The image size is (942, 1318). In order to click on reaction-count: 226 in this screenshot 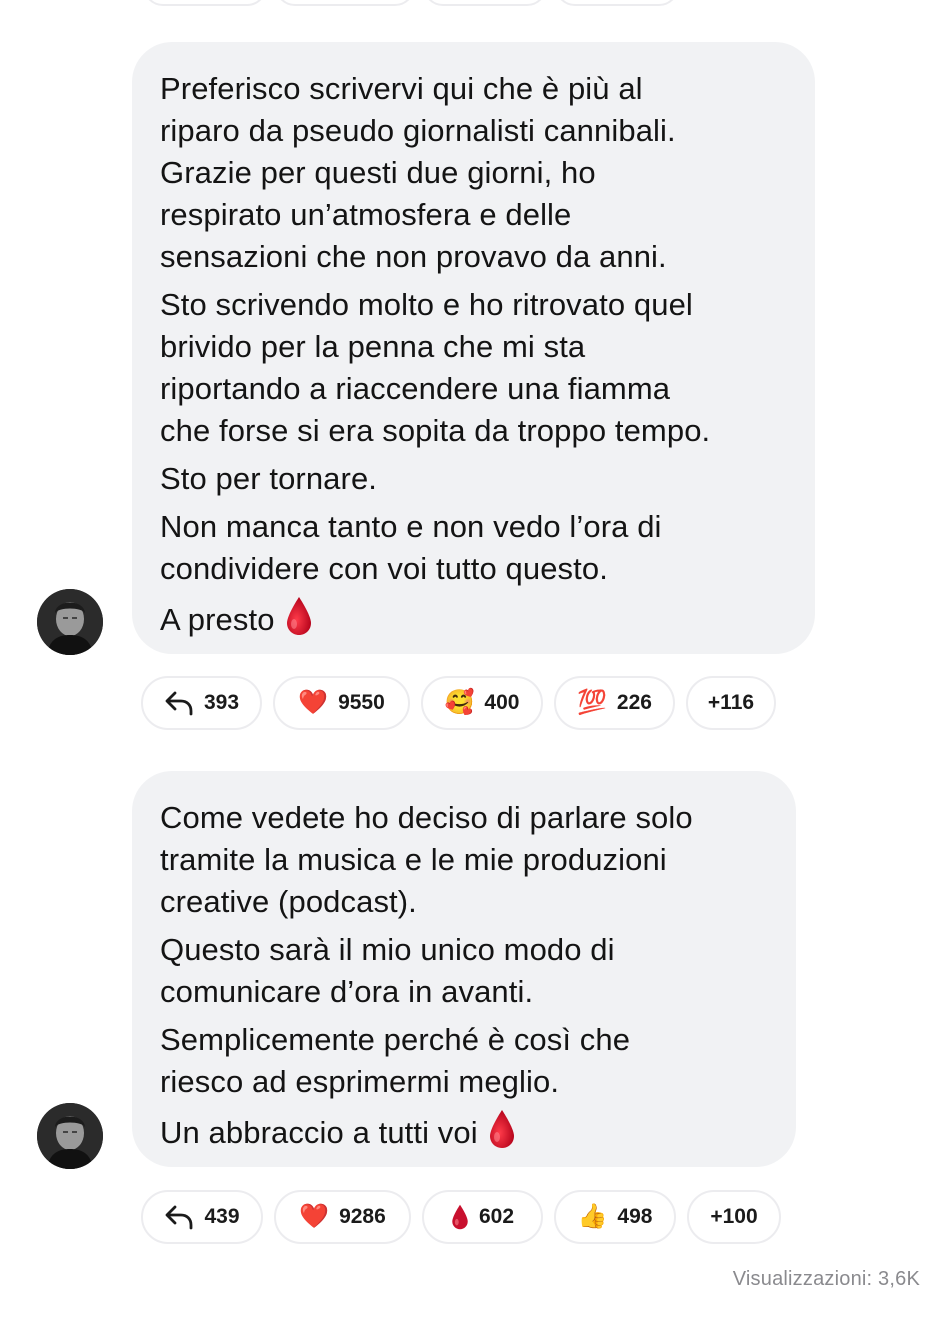, I will do `click(634, 702)`.